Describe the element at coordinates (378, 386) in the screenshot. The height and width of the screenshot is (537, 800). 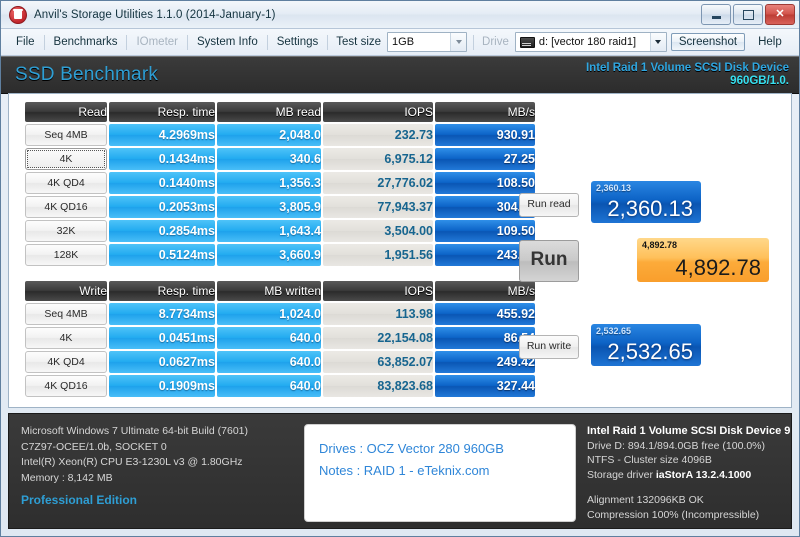
I see `write-cell-iops: 83,823.68` at that location.